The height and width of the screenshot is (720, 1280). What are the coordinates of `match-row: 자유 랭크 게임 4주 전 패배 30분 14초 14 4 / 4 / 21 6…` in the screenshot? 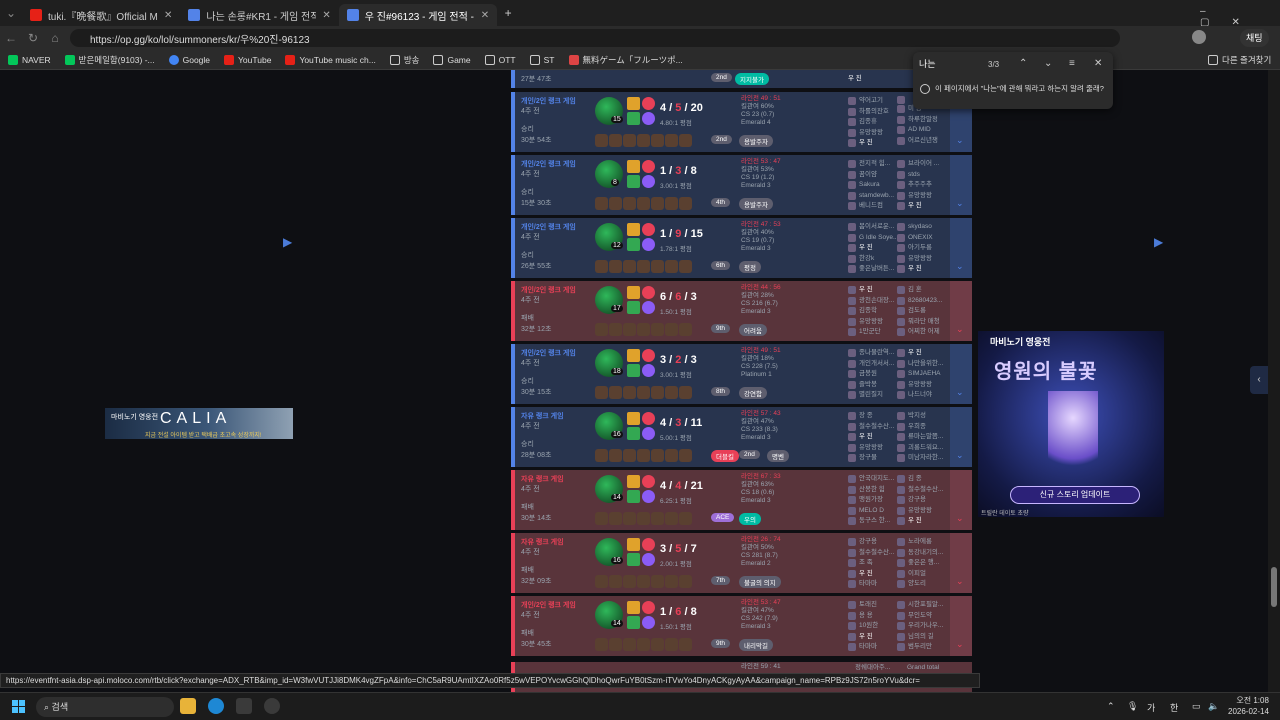 It's located at (741, 500).